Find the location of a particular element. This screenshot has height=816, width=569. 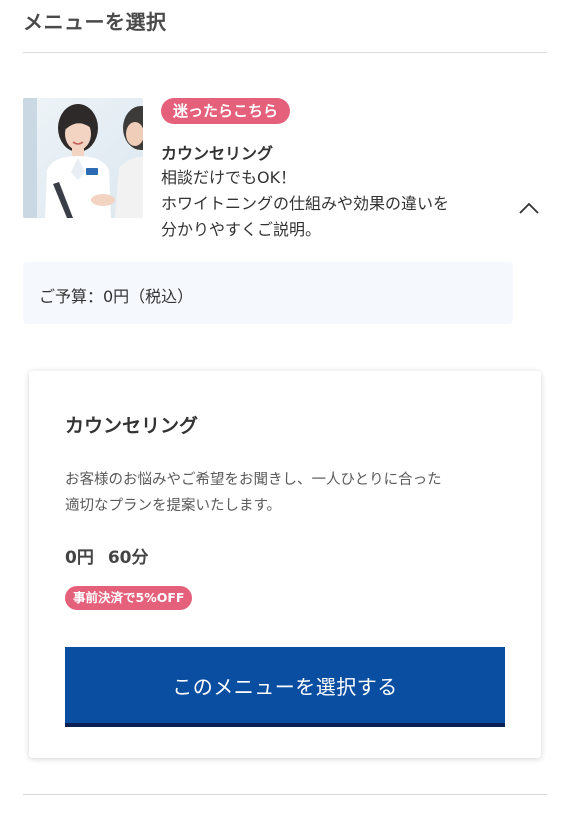

section-title: メニューを選択 is located at coordinates (95, 22).